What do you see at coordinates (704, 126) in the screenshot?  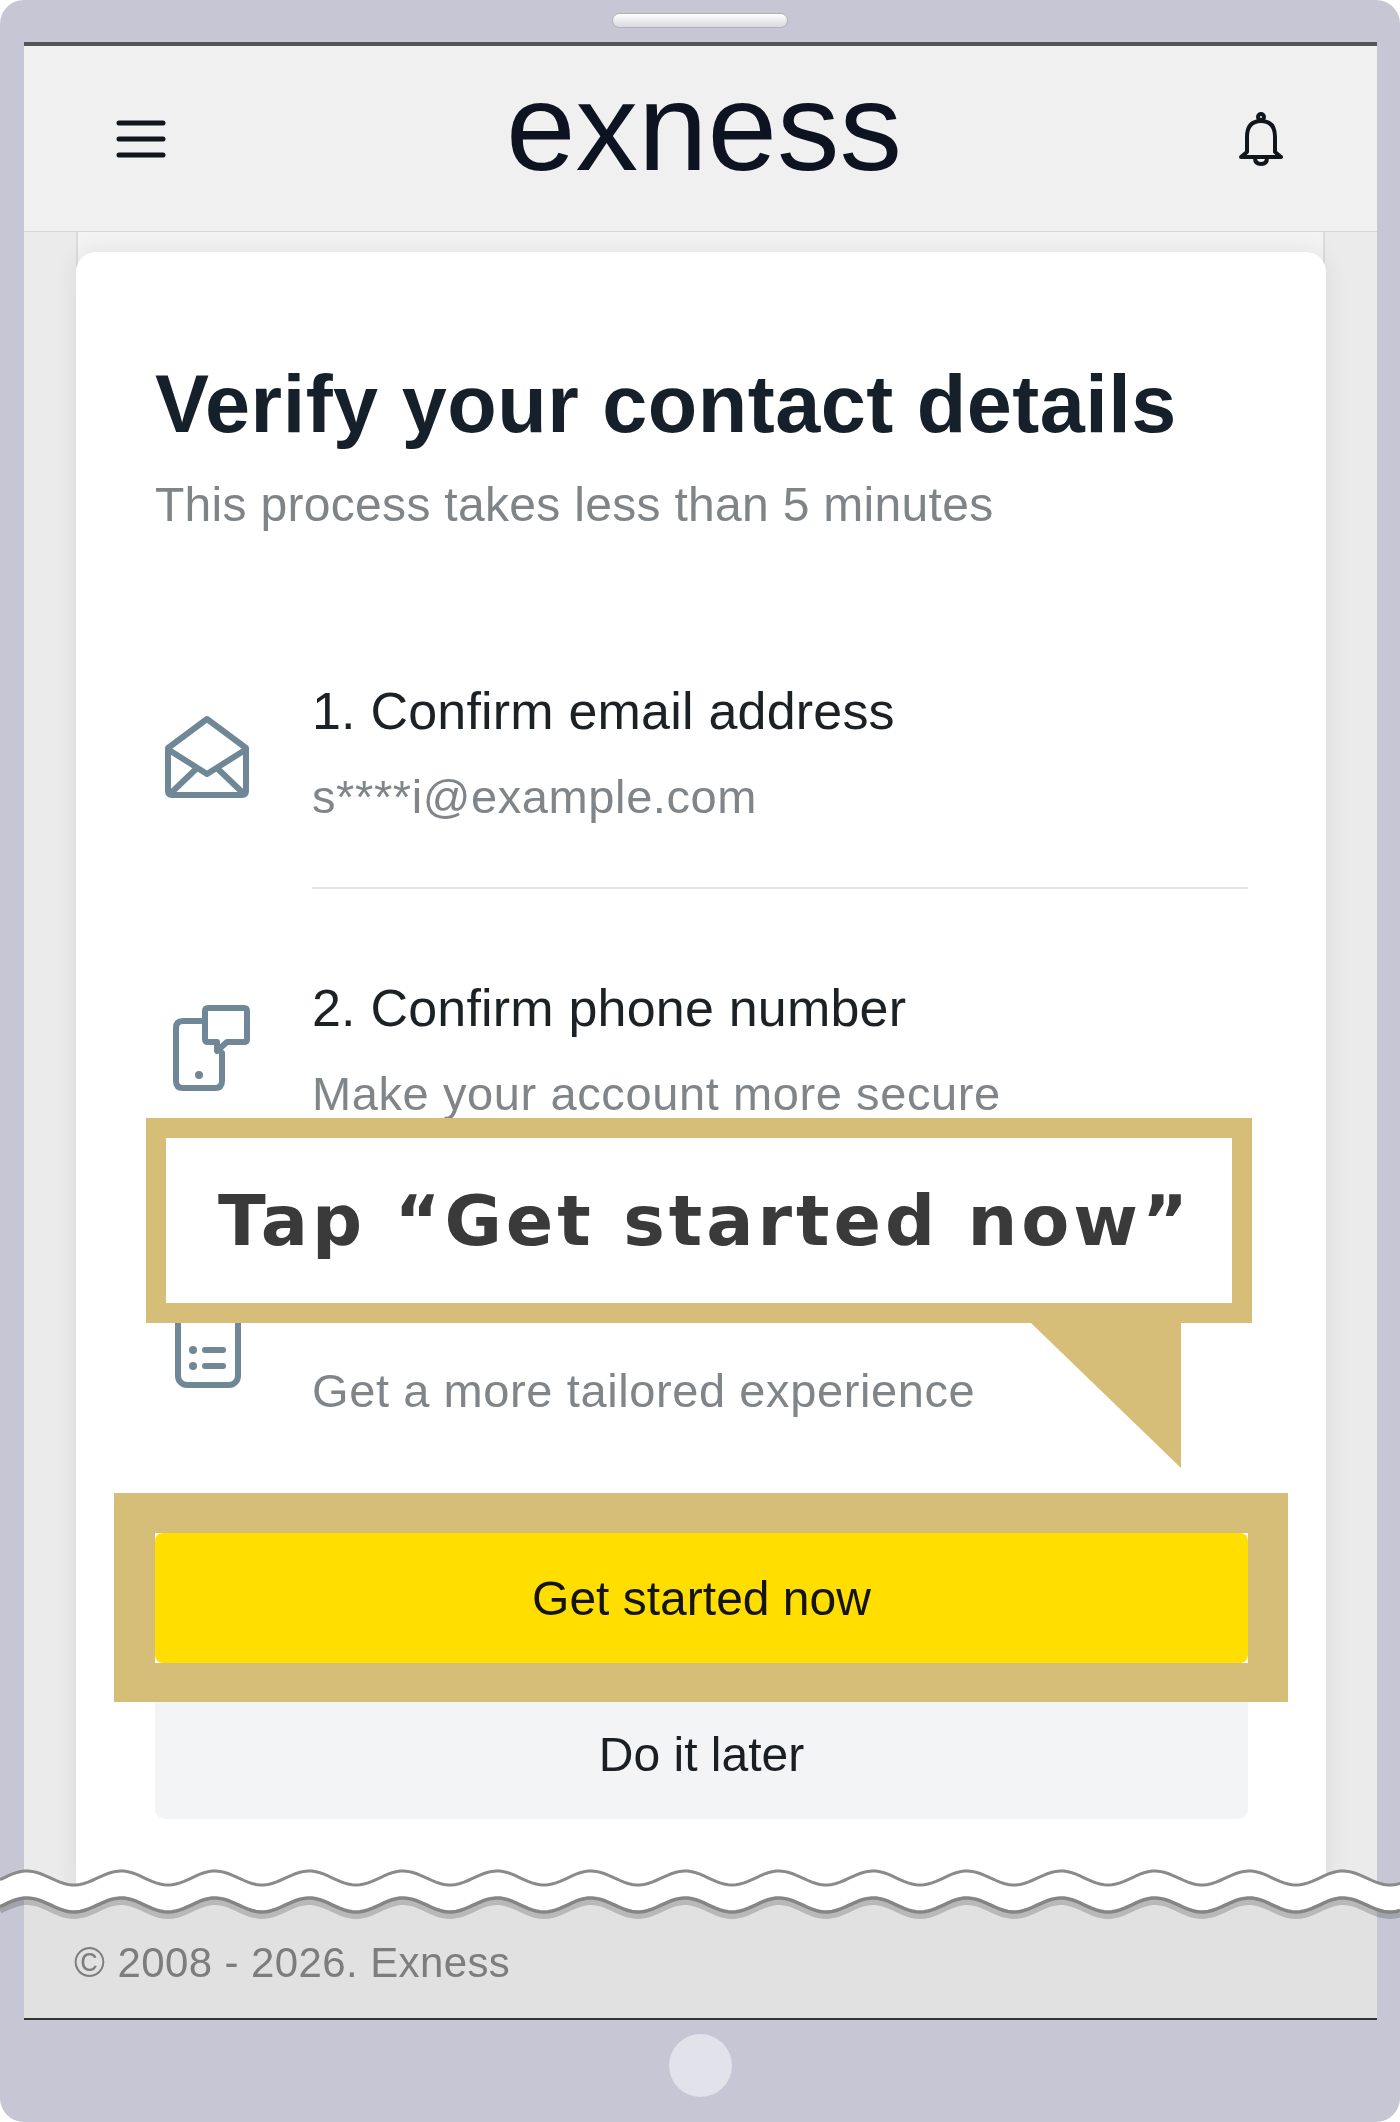 I see `app-logo: exness` at bounding box center [704, 126].